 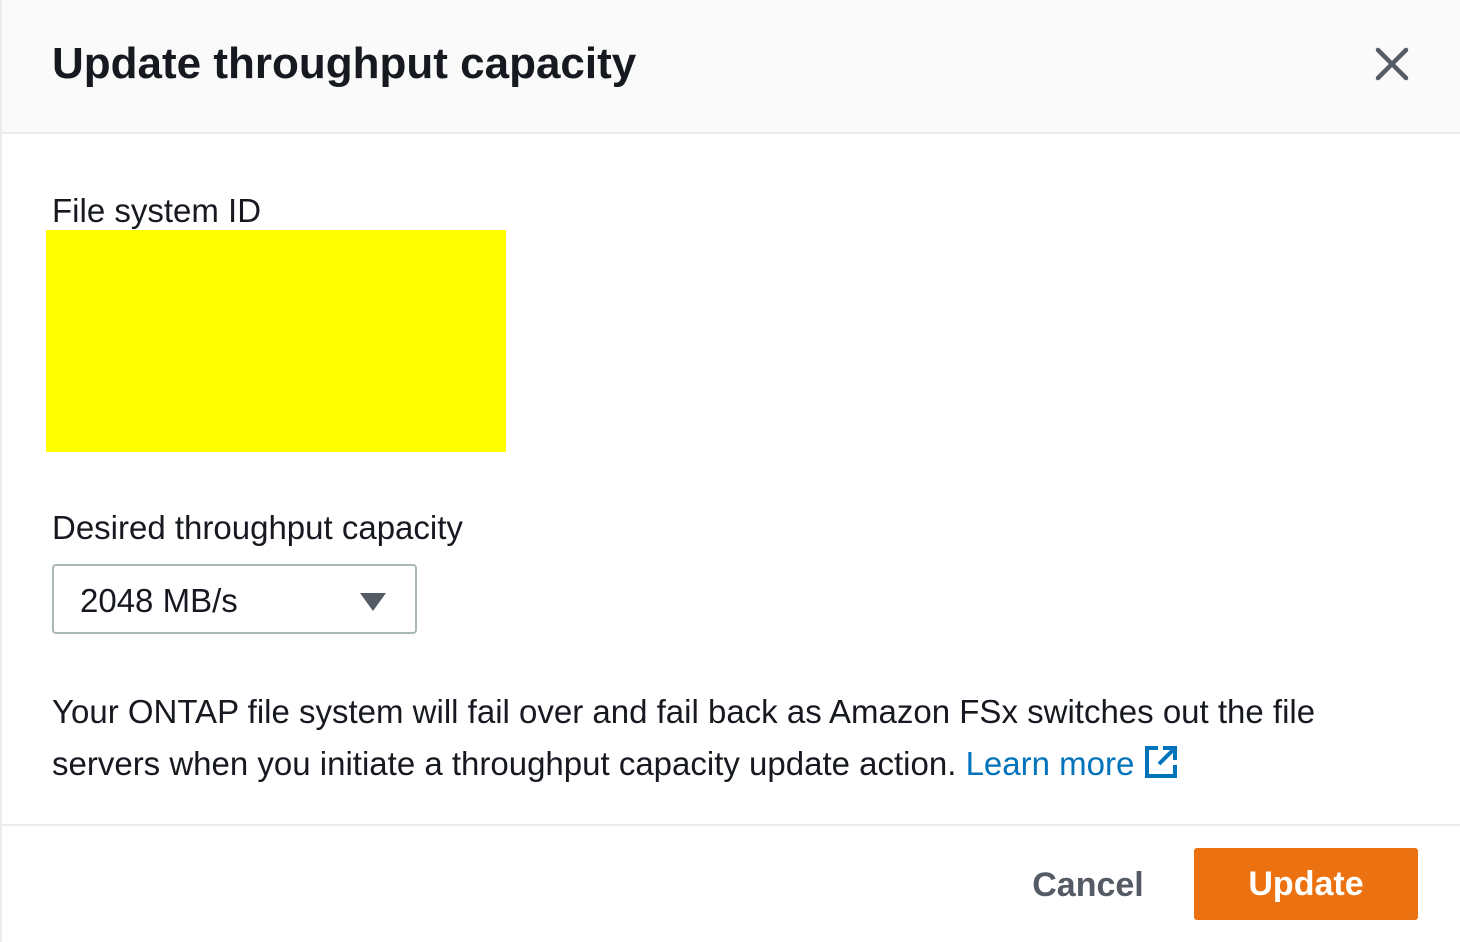 What do you see at coordinates (731, 67) in the screenshot?
I see `modal-header: Update throughput capacity` at bounding box center [731, 67].